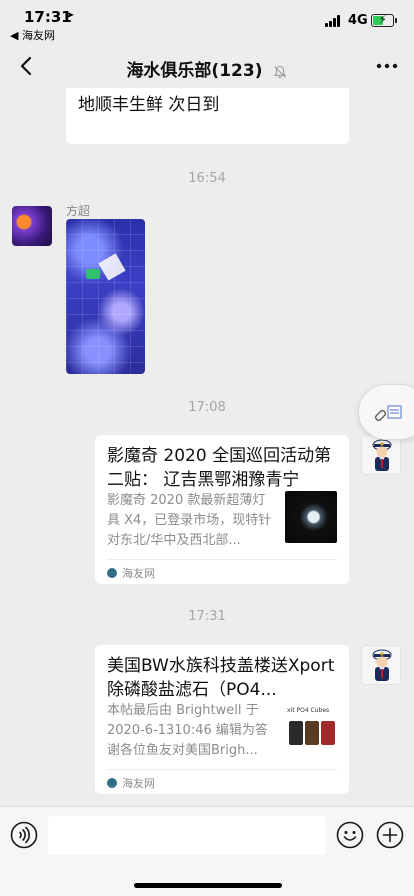  Describe the element at coordinates (207, 22) in the screenshot. I see `status-bar: 17:31 ➤ ◀ 海友网 4G ⚡` at that location.